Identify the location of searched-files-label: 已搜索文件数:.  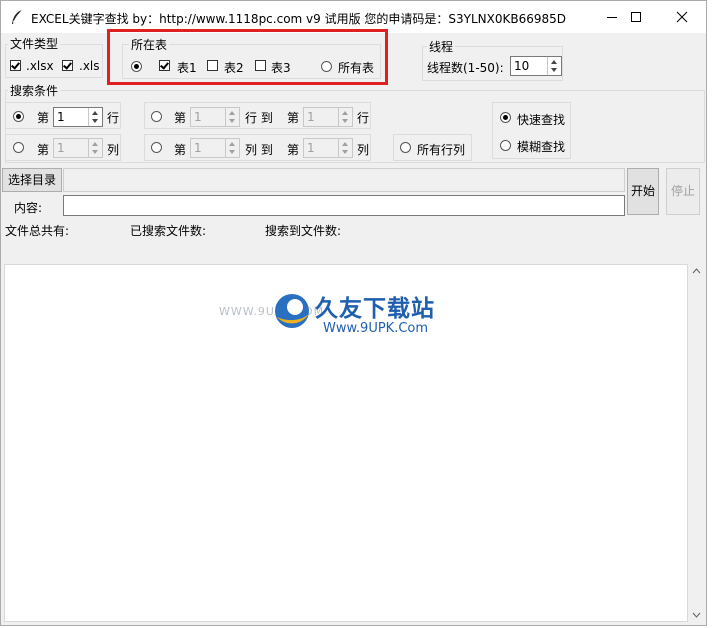
(168, 231).